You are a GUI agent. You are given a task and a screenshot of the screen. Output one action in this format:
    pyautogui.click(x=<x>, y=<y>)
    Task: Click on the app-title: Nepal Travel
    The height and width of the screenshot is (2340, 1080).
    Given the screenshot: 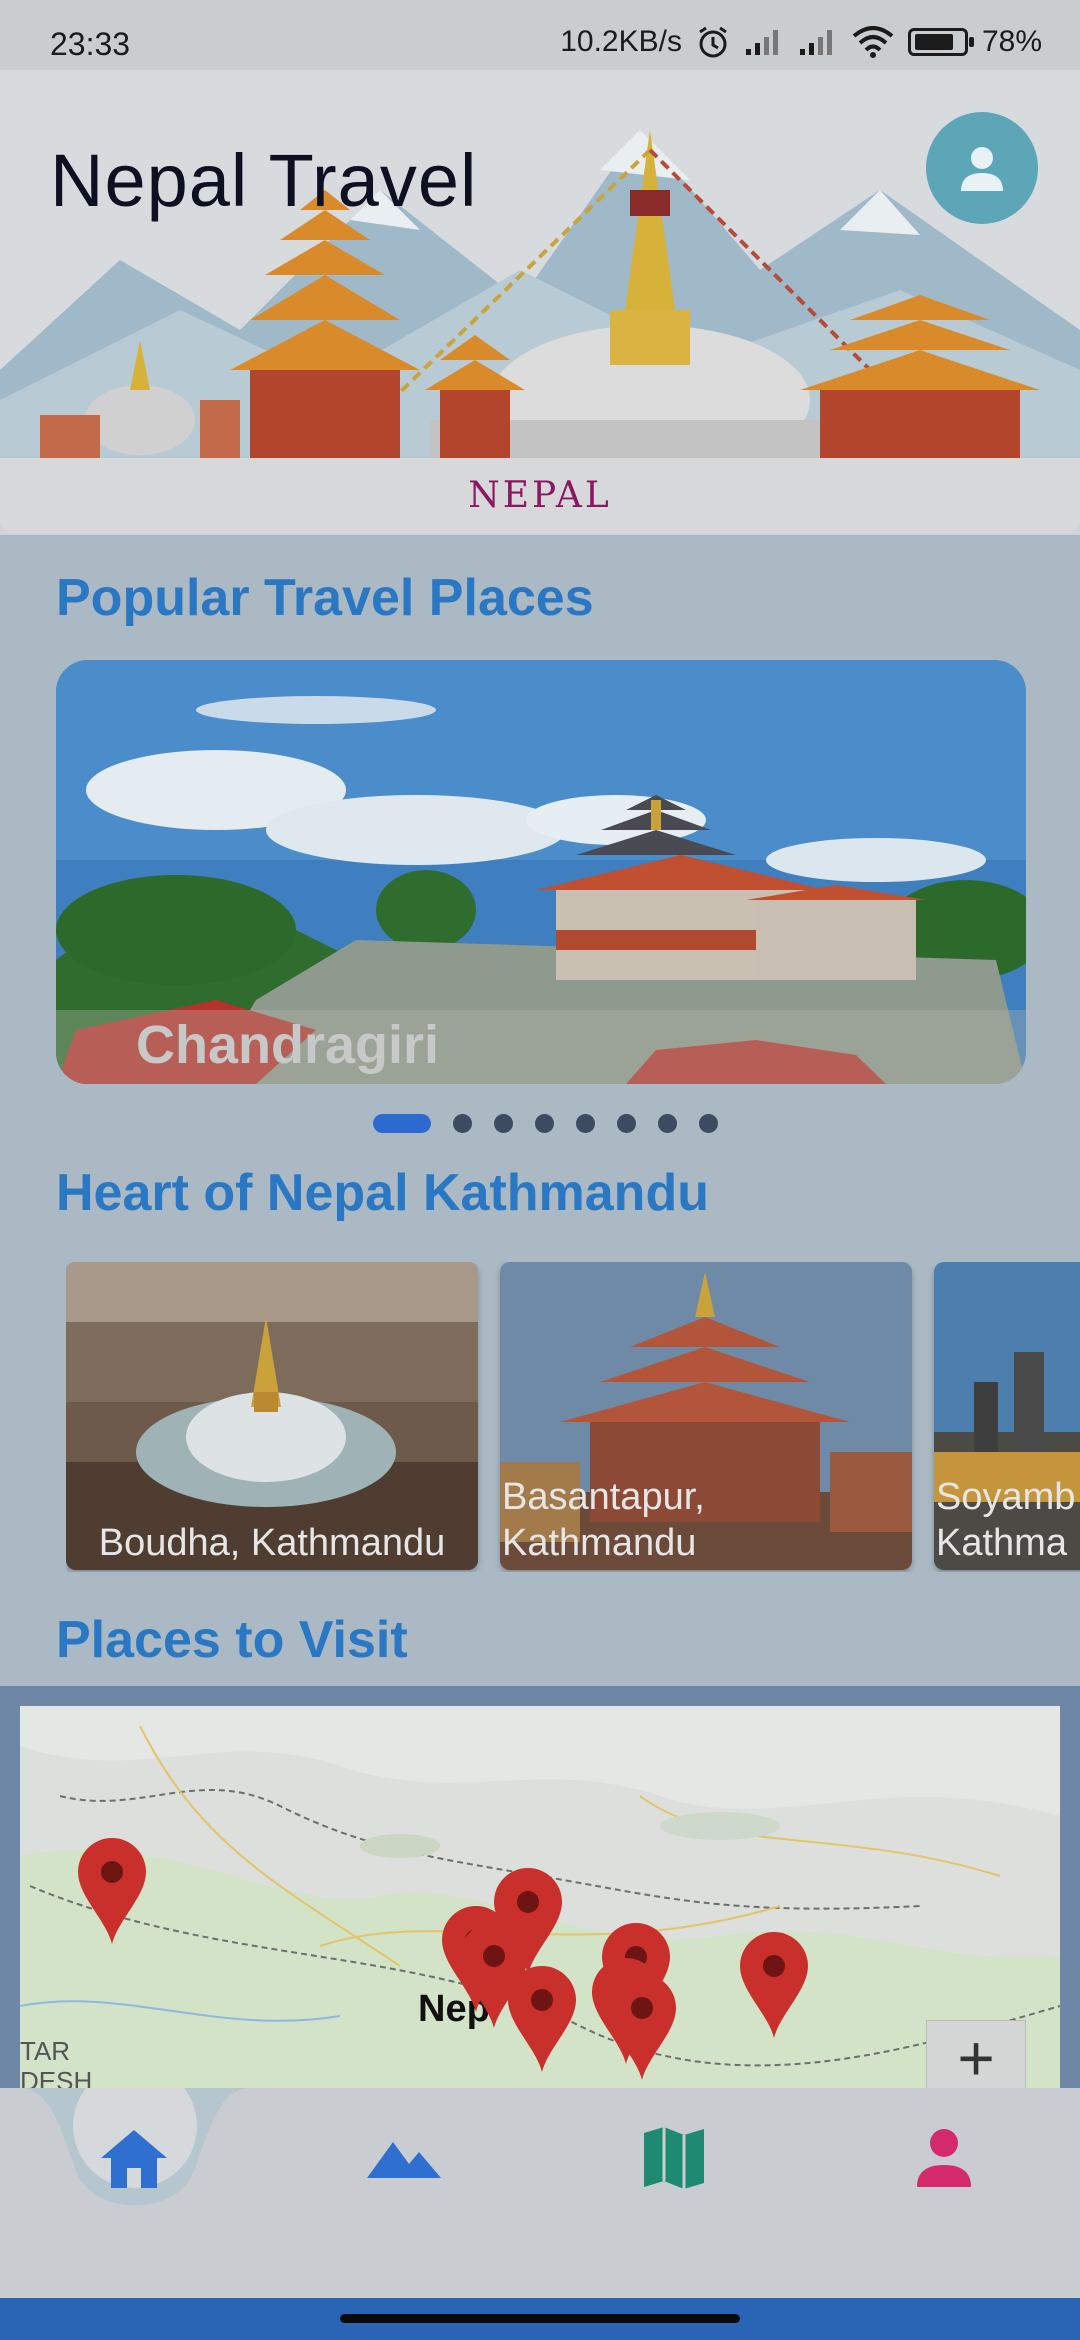 What is the action you would take?
    pyautogui.click(x=264, y=180)
    